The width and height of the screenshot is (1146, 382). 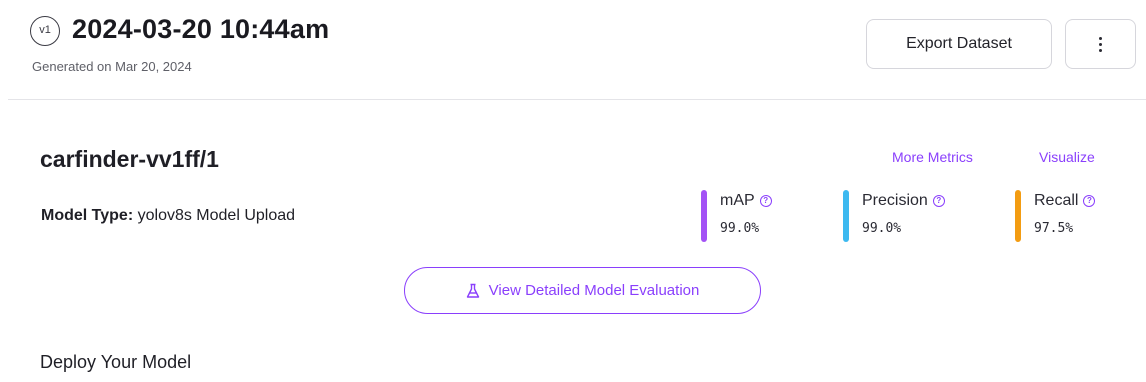 I want to click on model-name: carfinder-vv1ff/1, so click(x=129, y=159).